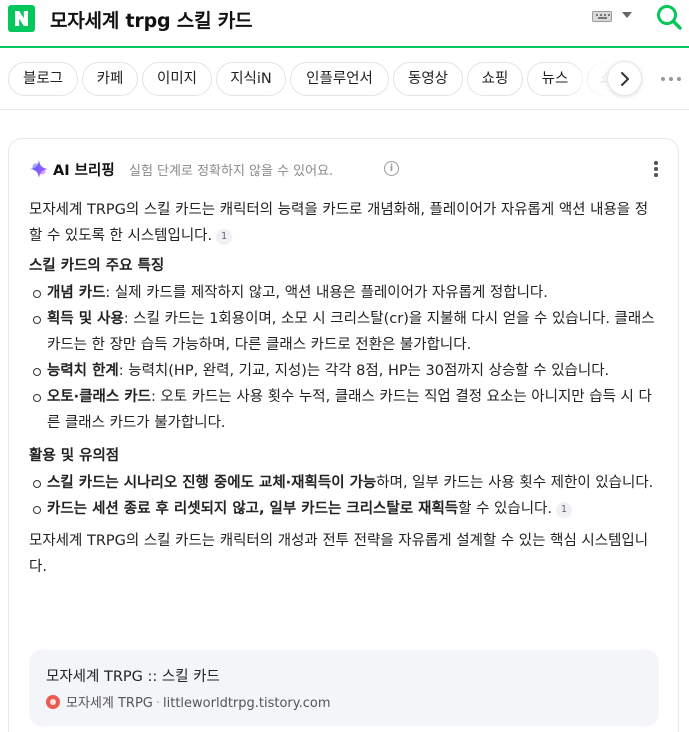  I want to click on search-icon, so click(669, 19).